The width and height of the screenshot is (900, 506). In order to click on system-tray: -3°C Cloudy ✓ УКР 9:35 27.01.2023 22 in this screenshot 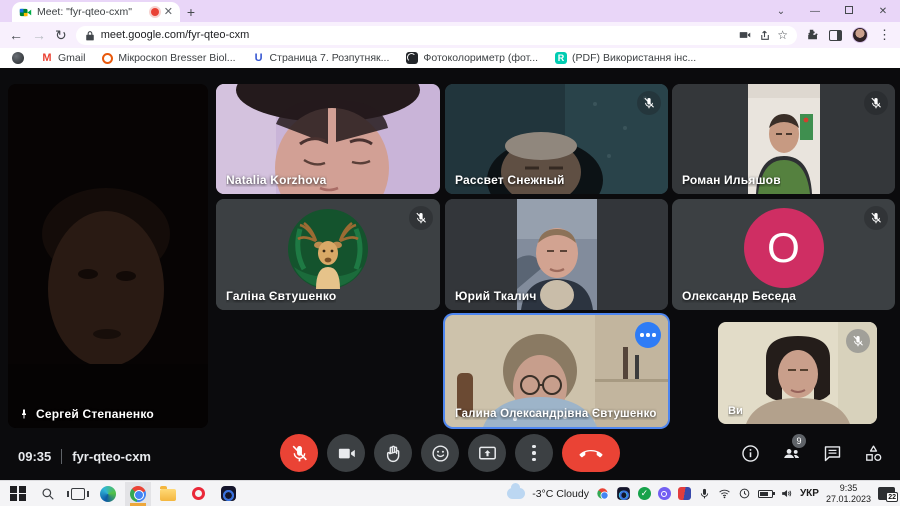, I will do `click(702, 493)`.